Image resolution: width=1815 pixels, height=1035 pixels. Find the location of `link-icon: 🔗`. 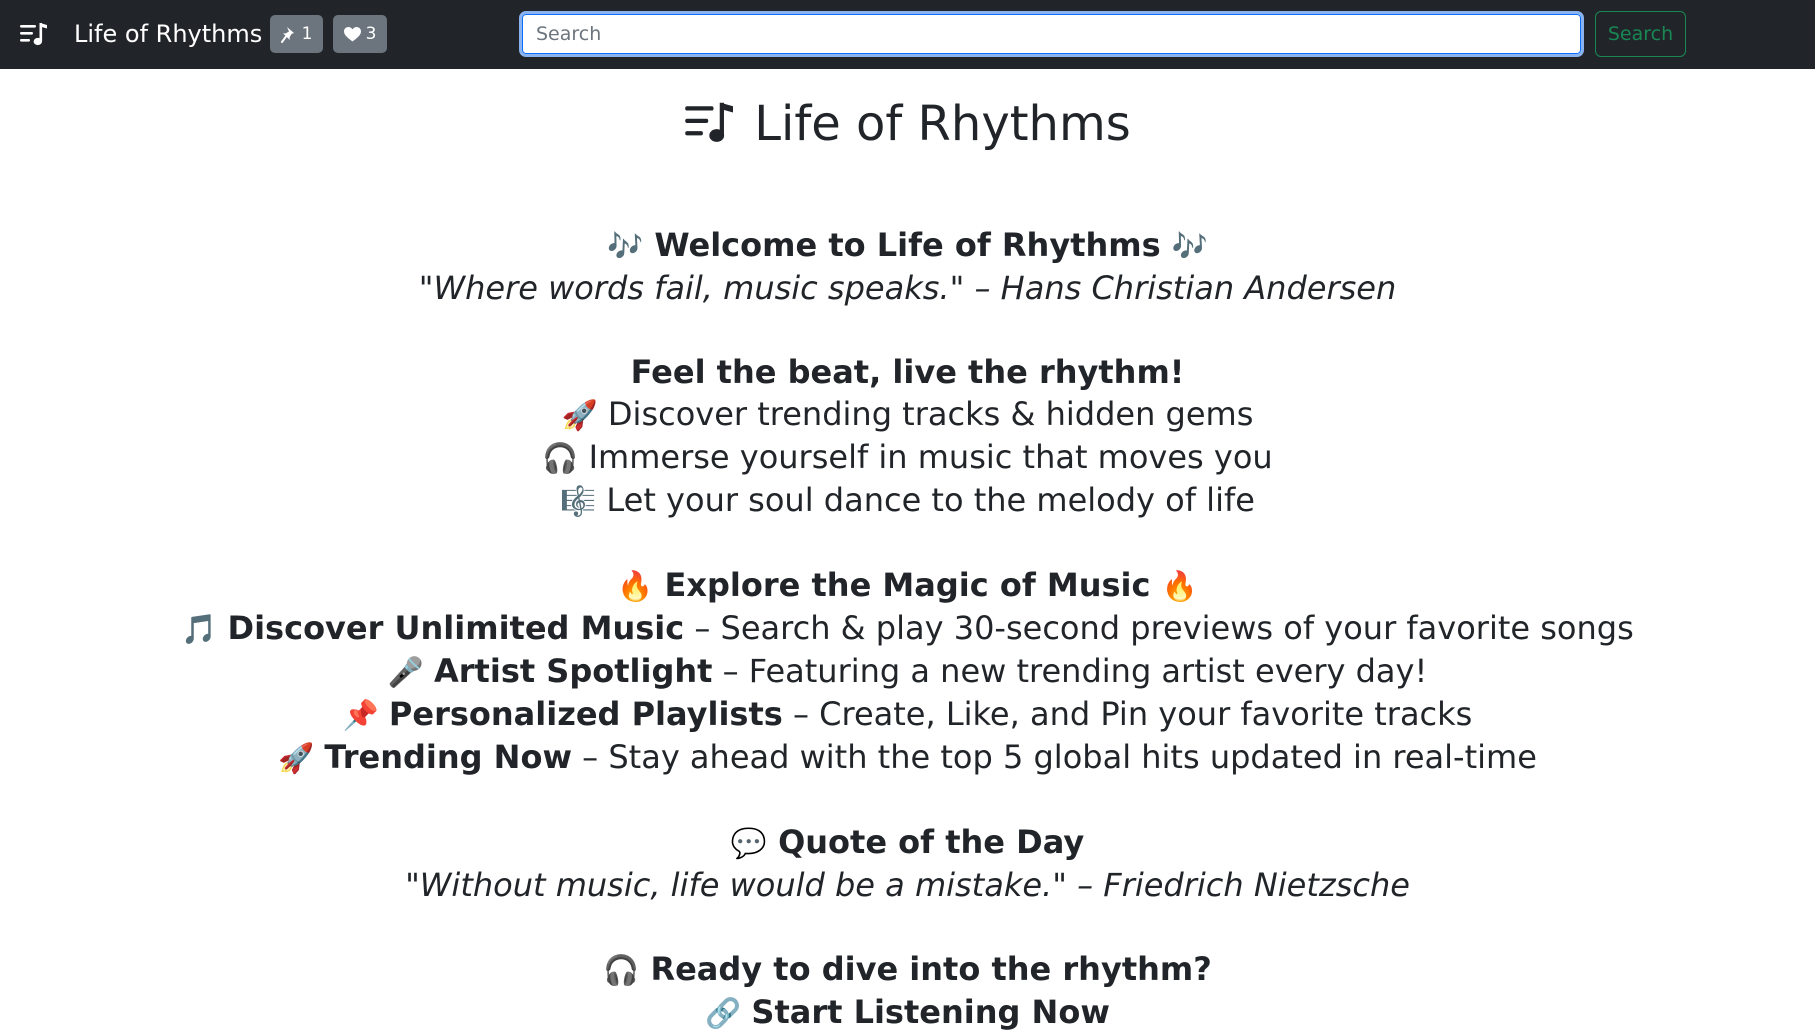

link-icon: 🔗 is located at coordinates (723, 1013).